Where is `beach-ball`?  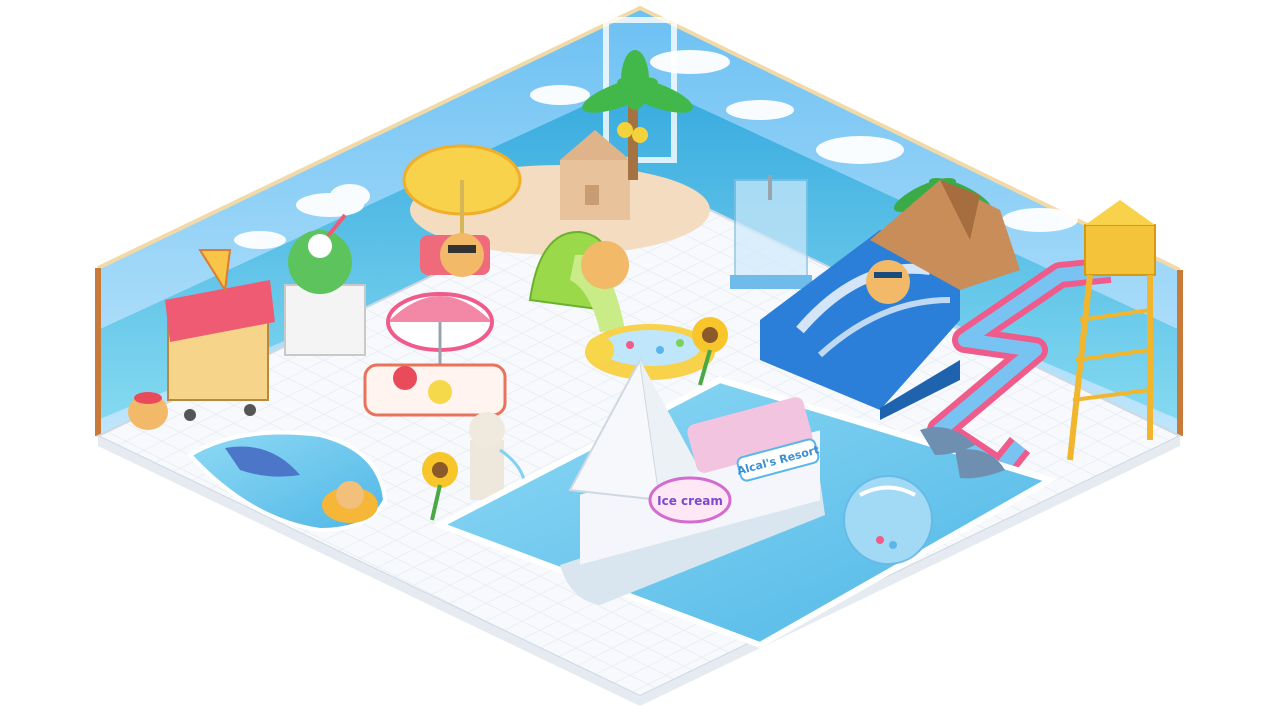
beach-ball is located at coordinates (888, 520).